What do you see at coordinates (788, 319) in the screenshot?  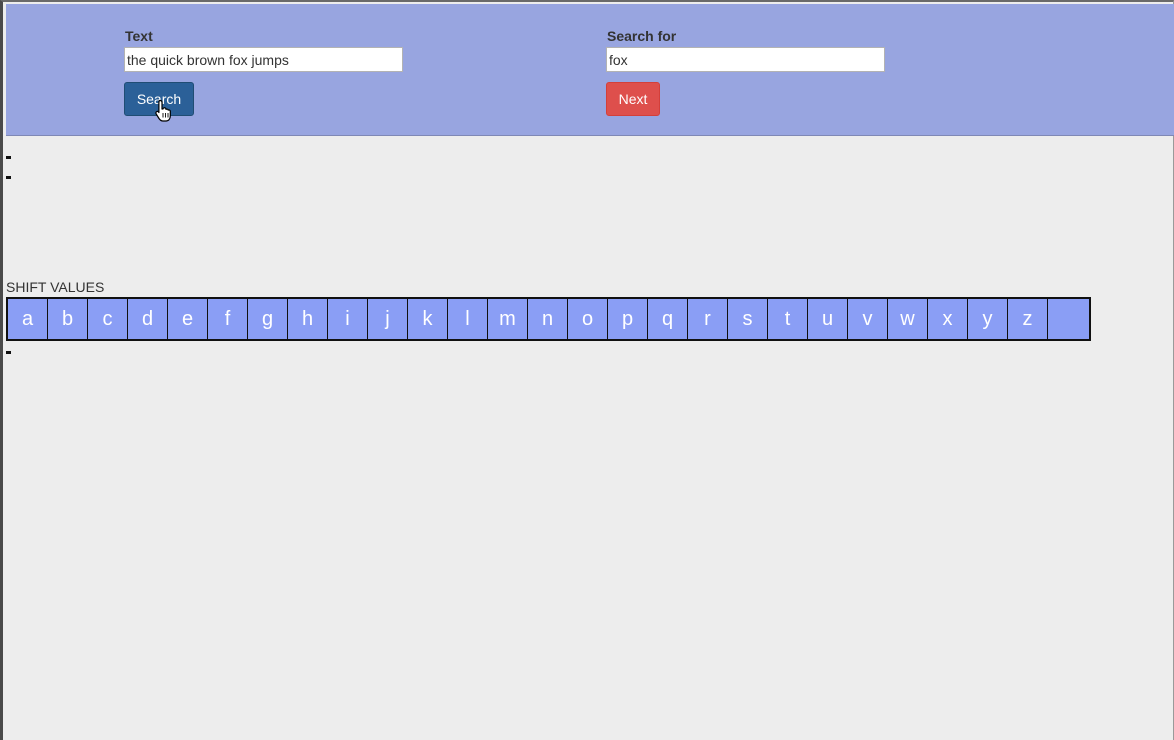 I see `shift-cell: t` at bounding box center [788, 319].